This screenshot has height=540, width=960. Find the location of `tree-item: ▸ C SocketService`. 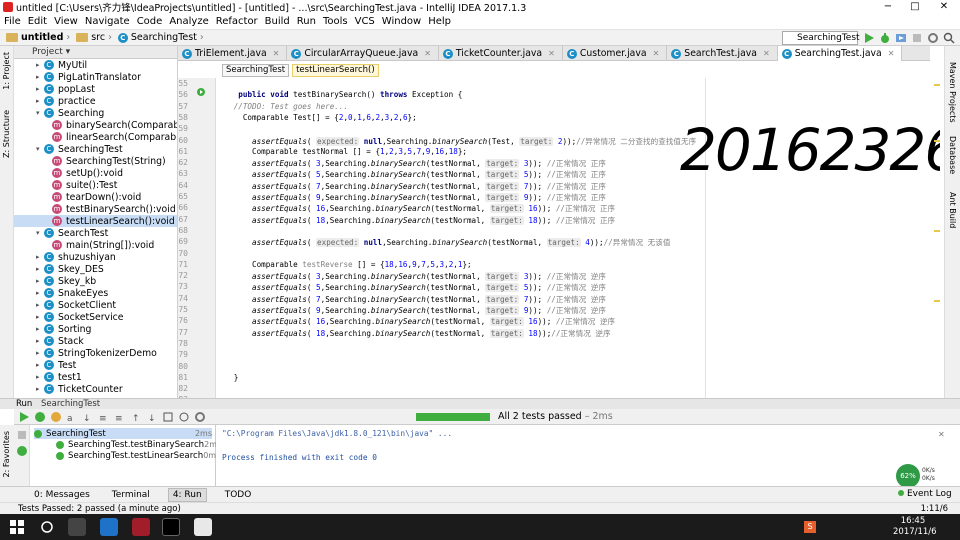

tree-item: ▸ C SocketService is located at coordinates (95, 317).